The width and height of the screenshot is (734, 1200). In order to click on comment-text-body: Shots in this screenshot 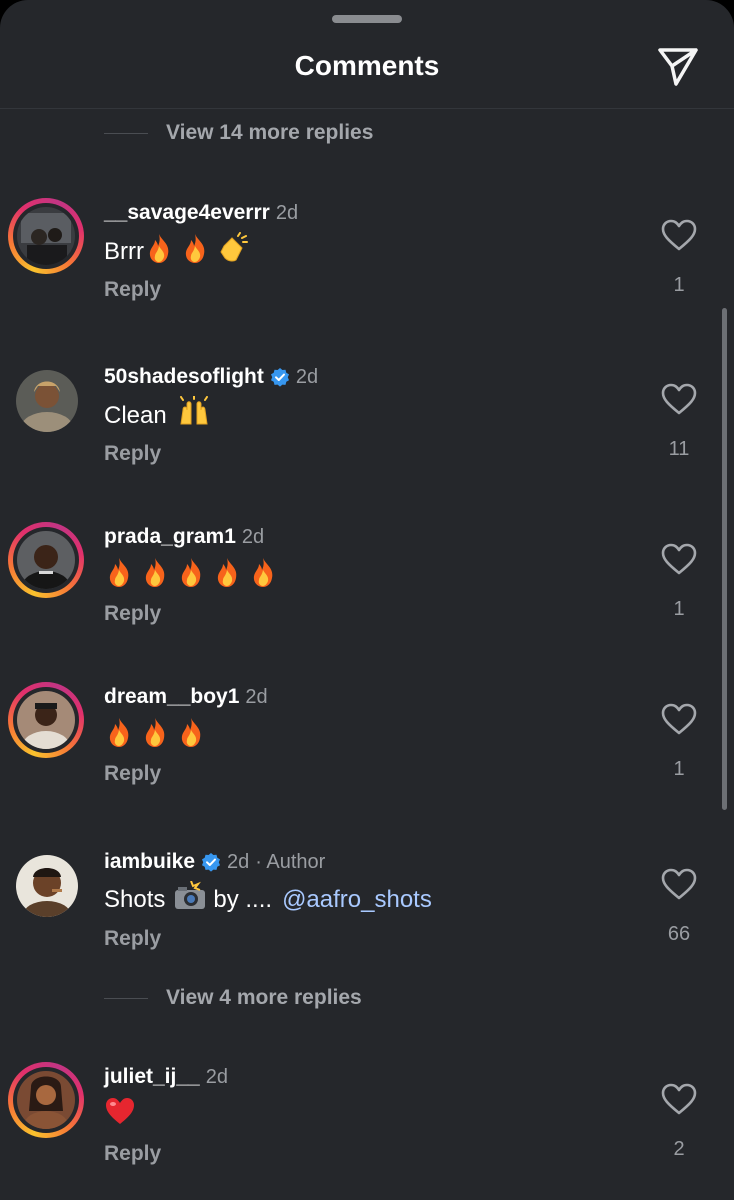, I will do `click(135, 899)`.